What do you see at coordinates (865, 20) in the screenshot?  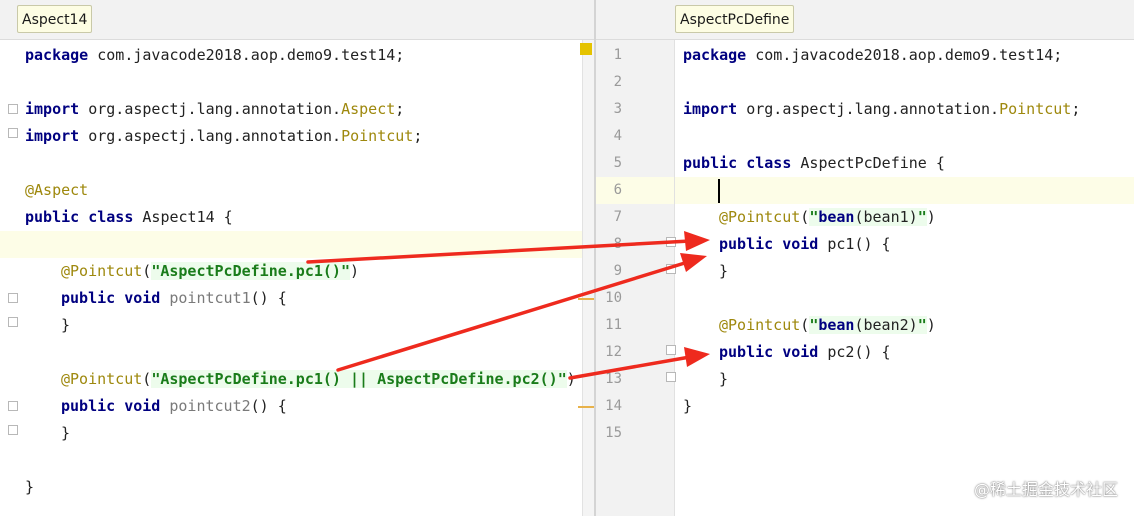 I see `right-tab-bar: AspectPcDefine` at bounding box center [865, 20].